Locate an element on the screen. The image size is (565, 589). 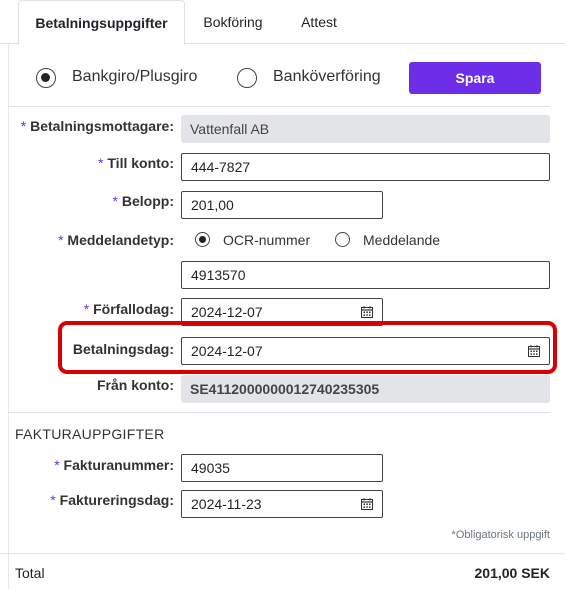
from-account-label: Från konto: is located at coordinates (135, 385).